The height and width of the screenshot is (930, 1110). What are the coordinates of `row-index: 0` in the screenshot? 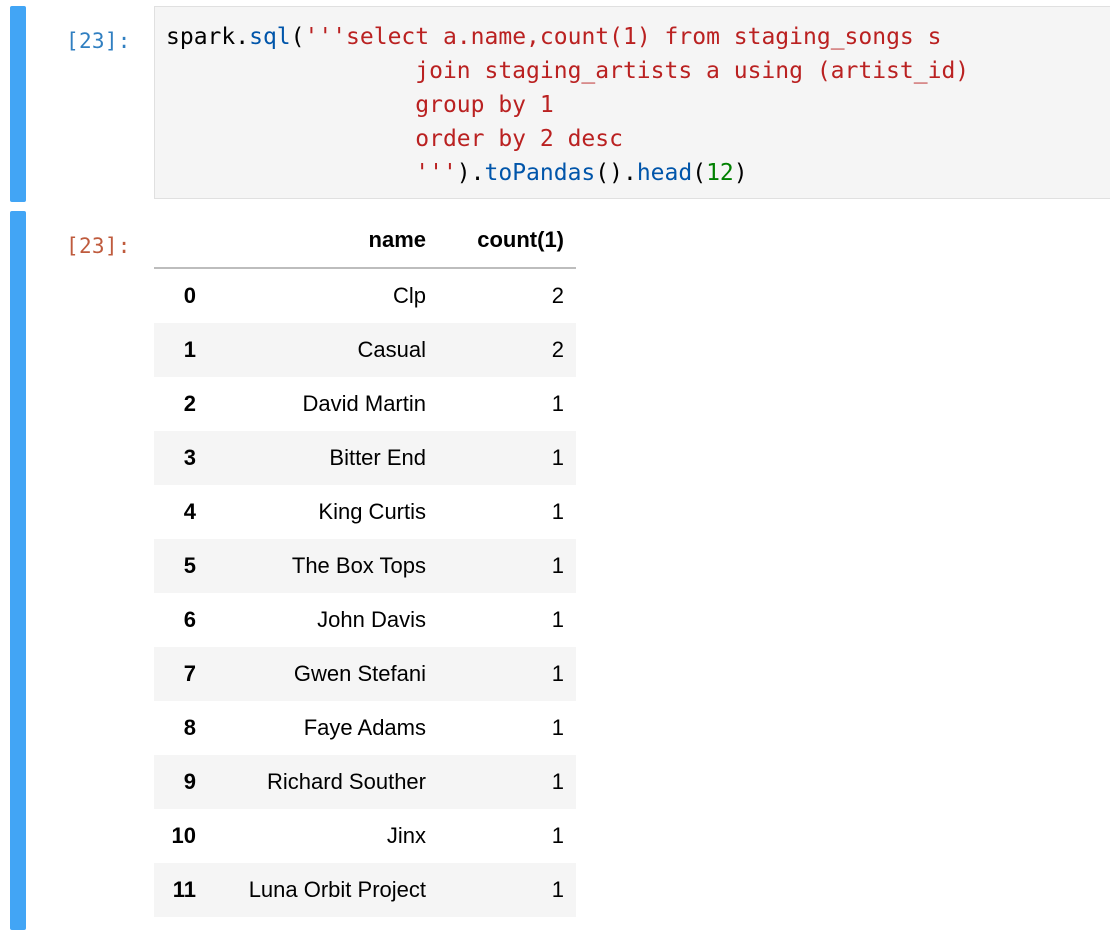 It's located at (189, 295).